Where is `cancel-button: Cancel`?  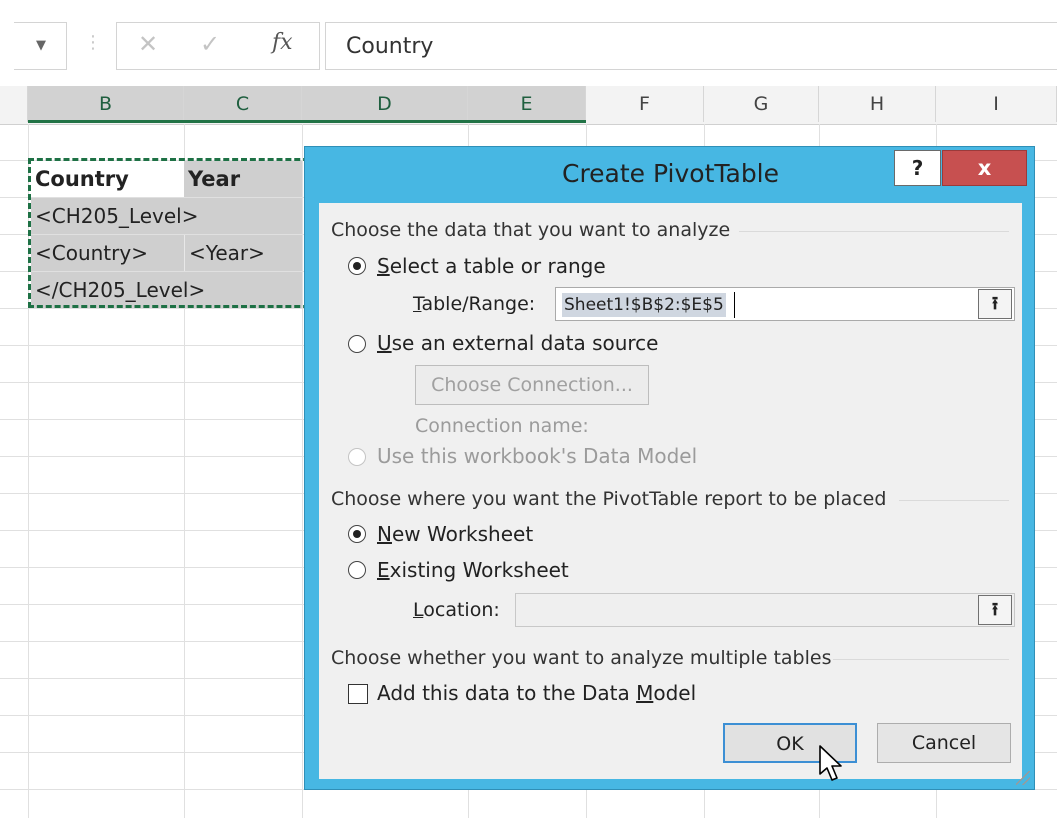 cancel-button: Cancel is located at coordinates (944, 743).